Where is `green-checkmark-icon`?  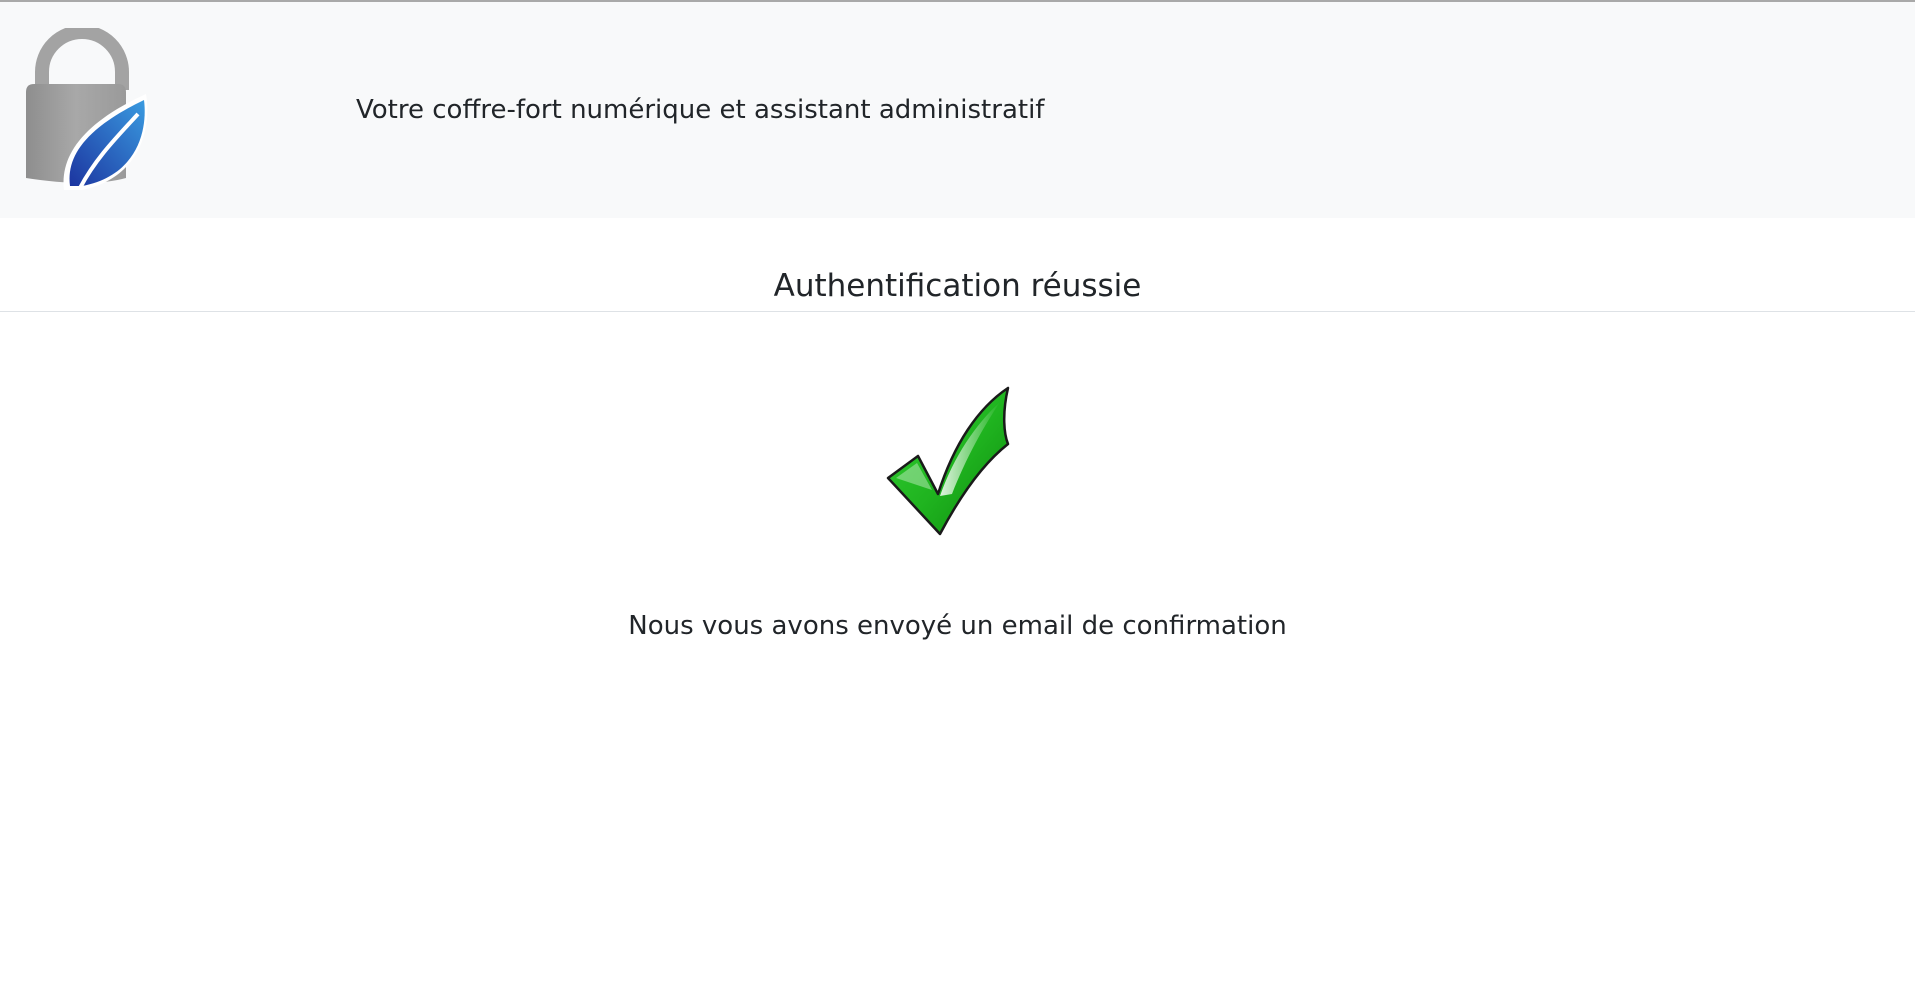
green-checkmark-icon is located at coordinates (948, 461).